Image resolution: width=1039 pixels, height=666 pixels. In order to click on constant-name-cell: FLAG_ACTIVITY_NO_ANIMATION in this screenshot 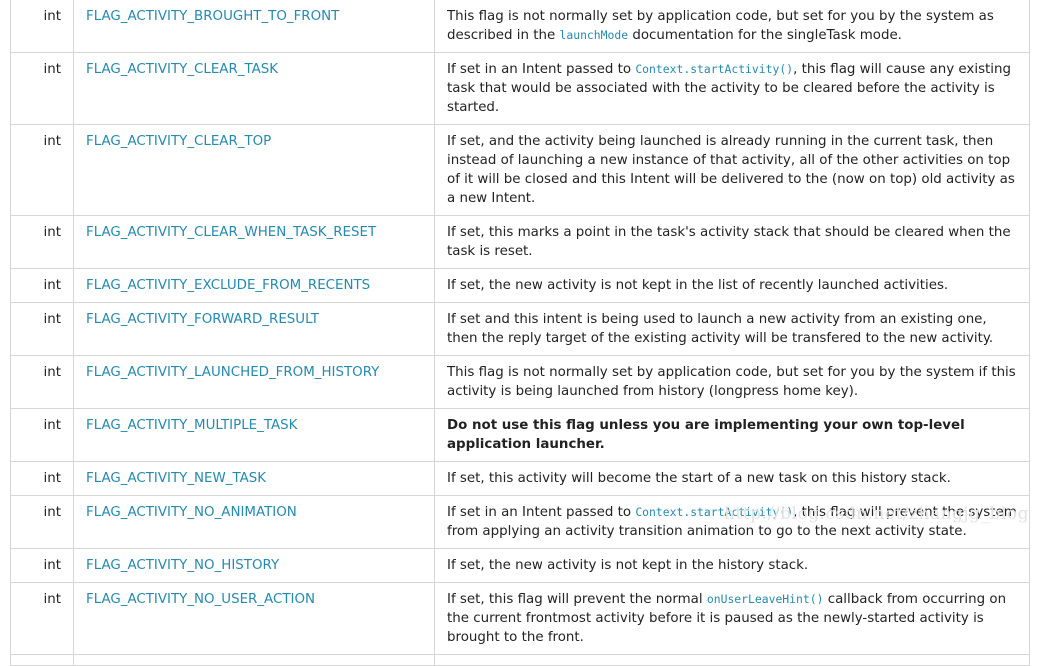, I will do `click(254, 522)`.